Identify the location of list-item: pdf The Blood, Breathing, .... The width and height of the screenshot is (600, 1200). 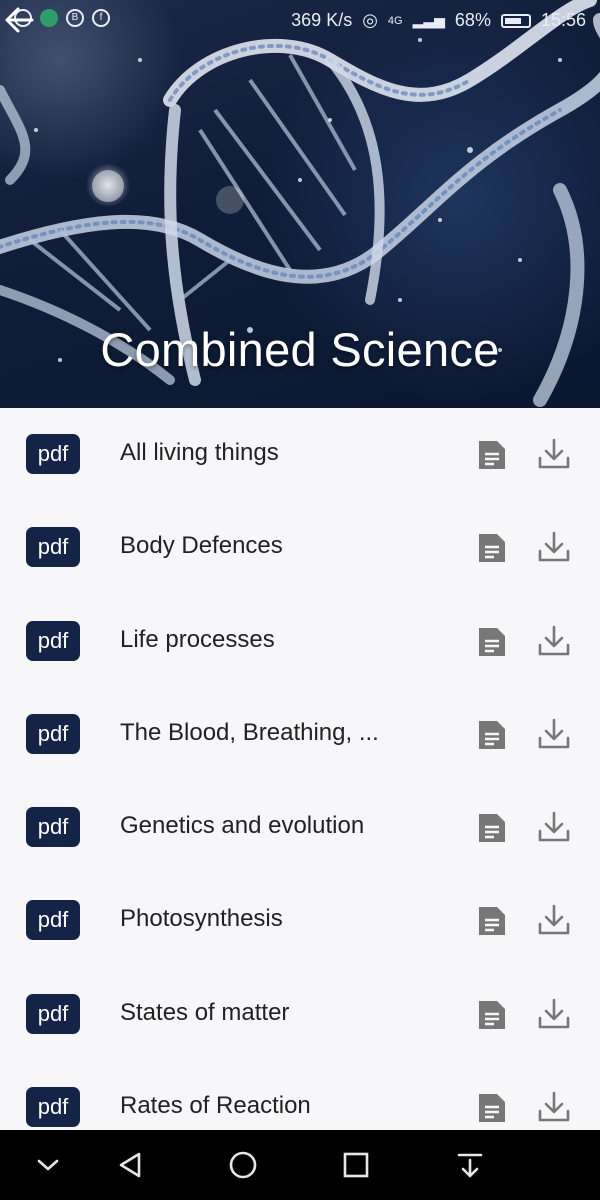
(300, 734).